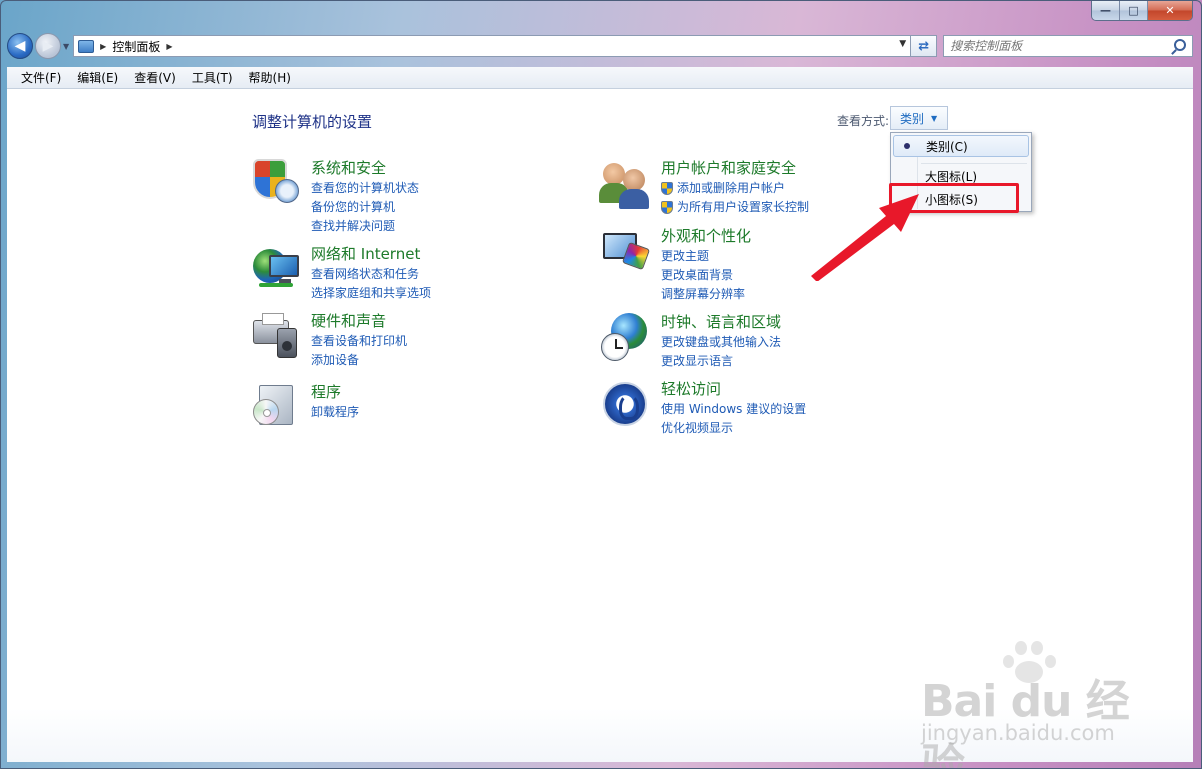 The image size is (1202, 769). Describe the element at coordinates (731, 188) in the screenshot. I see `category-link-text: 添加或删除用户帐户` at that location.